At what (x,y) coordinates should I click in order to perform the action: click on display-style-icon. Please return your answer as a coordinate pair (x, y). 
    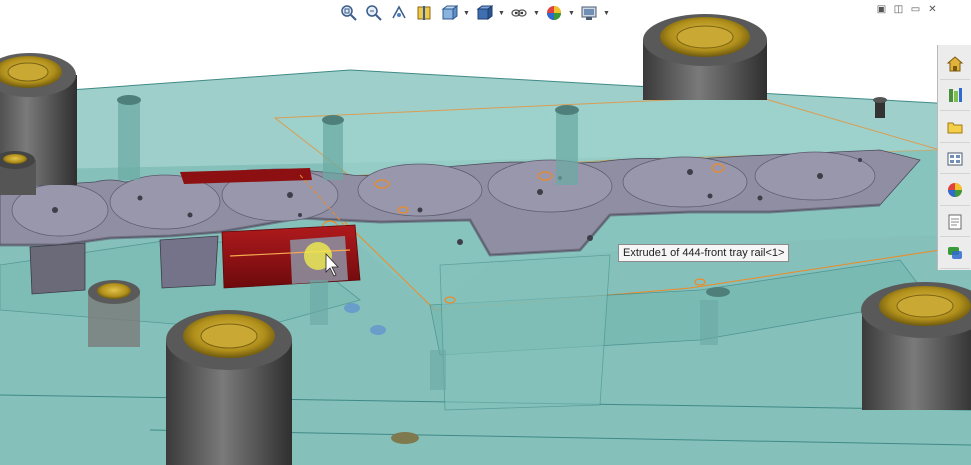
    Looking at the image, I should click on (484, 13).